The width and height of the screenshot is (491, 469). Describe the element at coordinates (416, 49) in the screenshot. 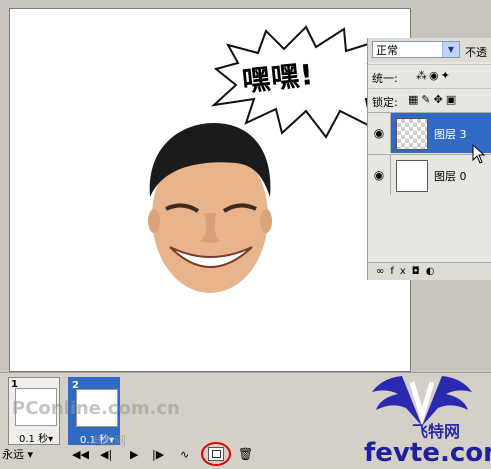

I see `blend-mode-select: 正常 ▼` at that location.